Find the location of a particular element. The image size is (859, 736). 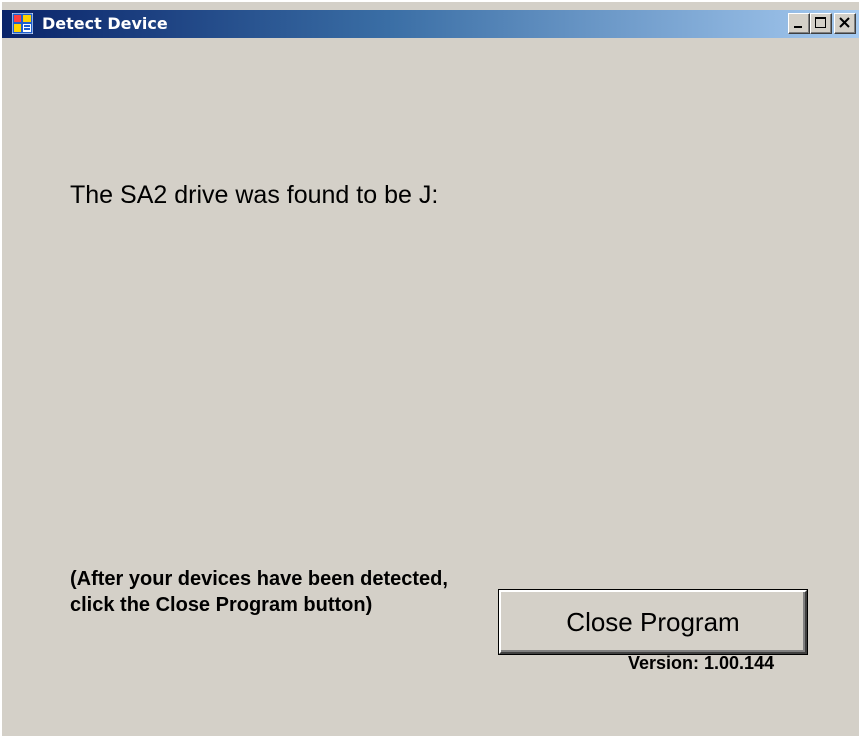

minimize-button is located at coordinates (799, 23).